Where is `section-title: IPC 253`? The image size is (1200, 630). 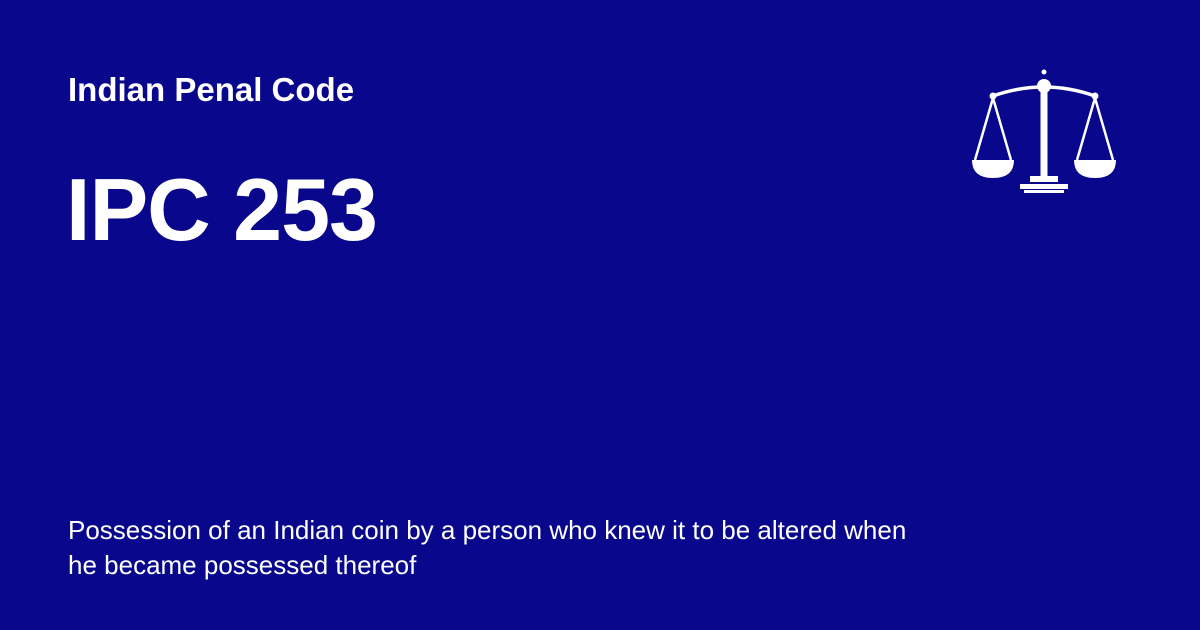
section-title: IPC 253 is located at coordinates (222, 209).